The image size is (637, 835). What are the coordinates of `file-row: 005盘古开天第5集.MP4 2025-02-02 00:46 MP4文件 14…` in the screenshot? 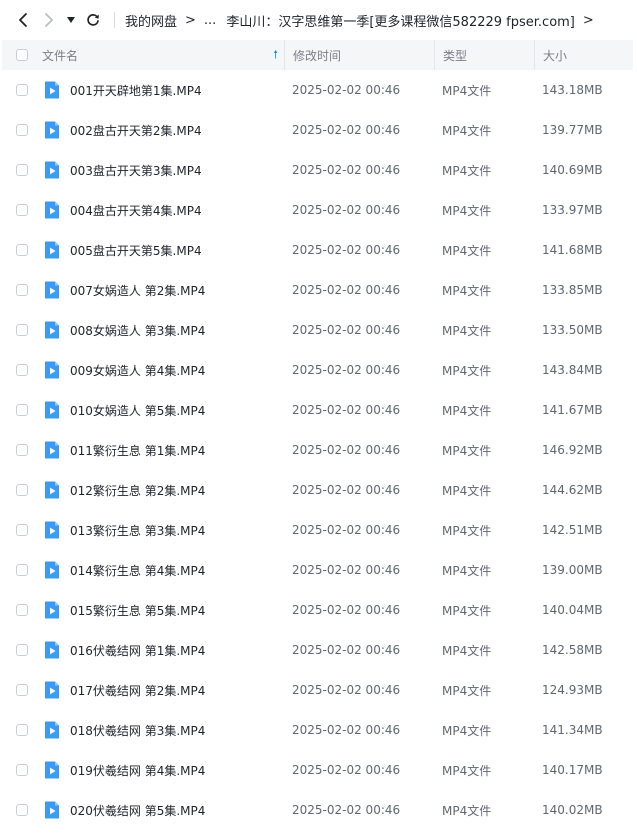 It's located at (317, 250).